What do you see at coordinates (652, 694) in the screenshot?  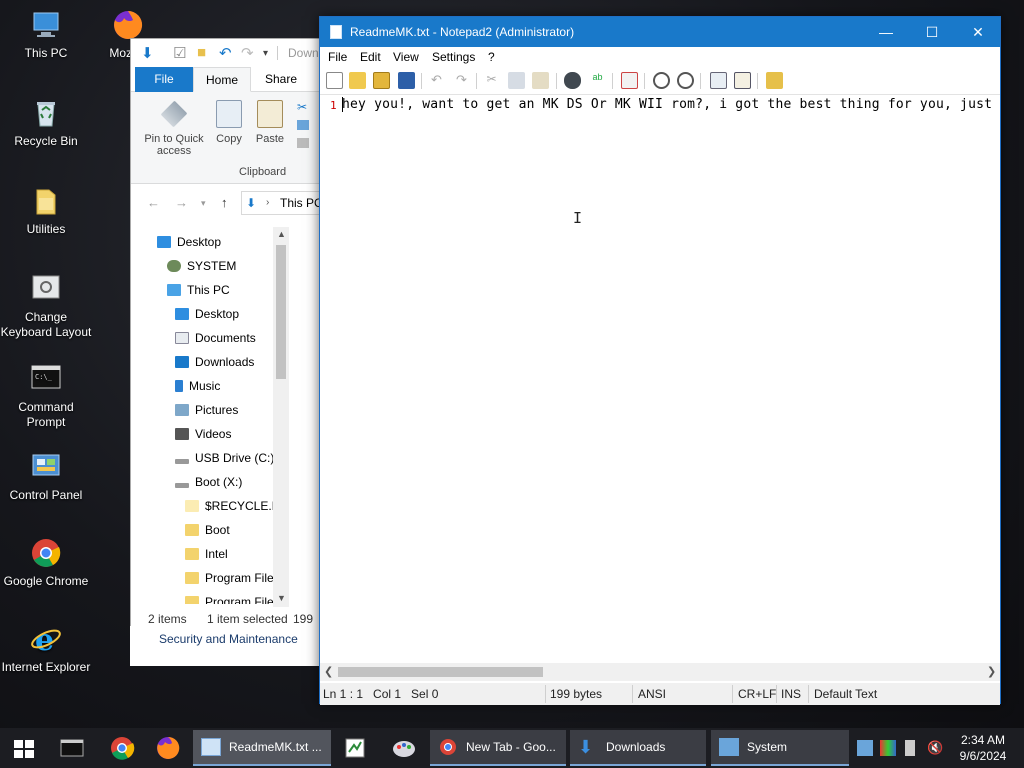 I see `encoding: ANSI` at bounding box center [652, 694].